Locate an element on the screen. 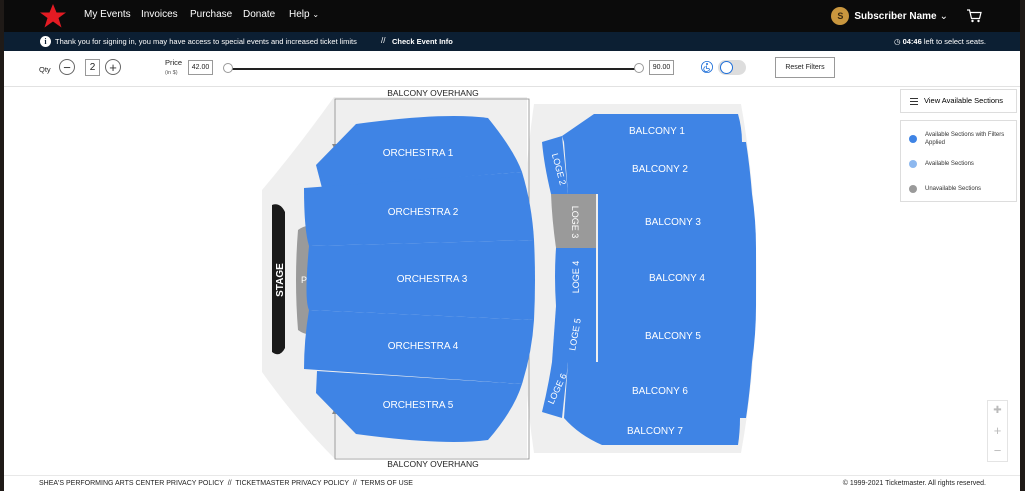 The height and width of the screenshot is (491, 1025). nav-help: Help ⌄ is located at coordinates (304, 14).